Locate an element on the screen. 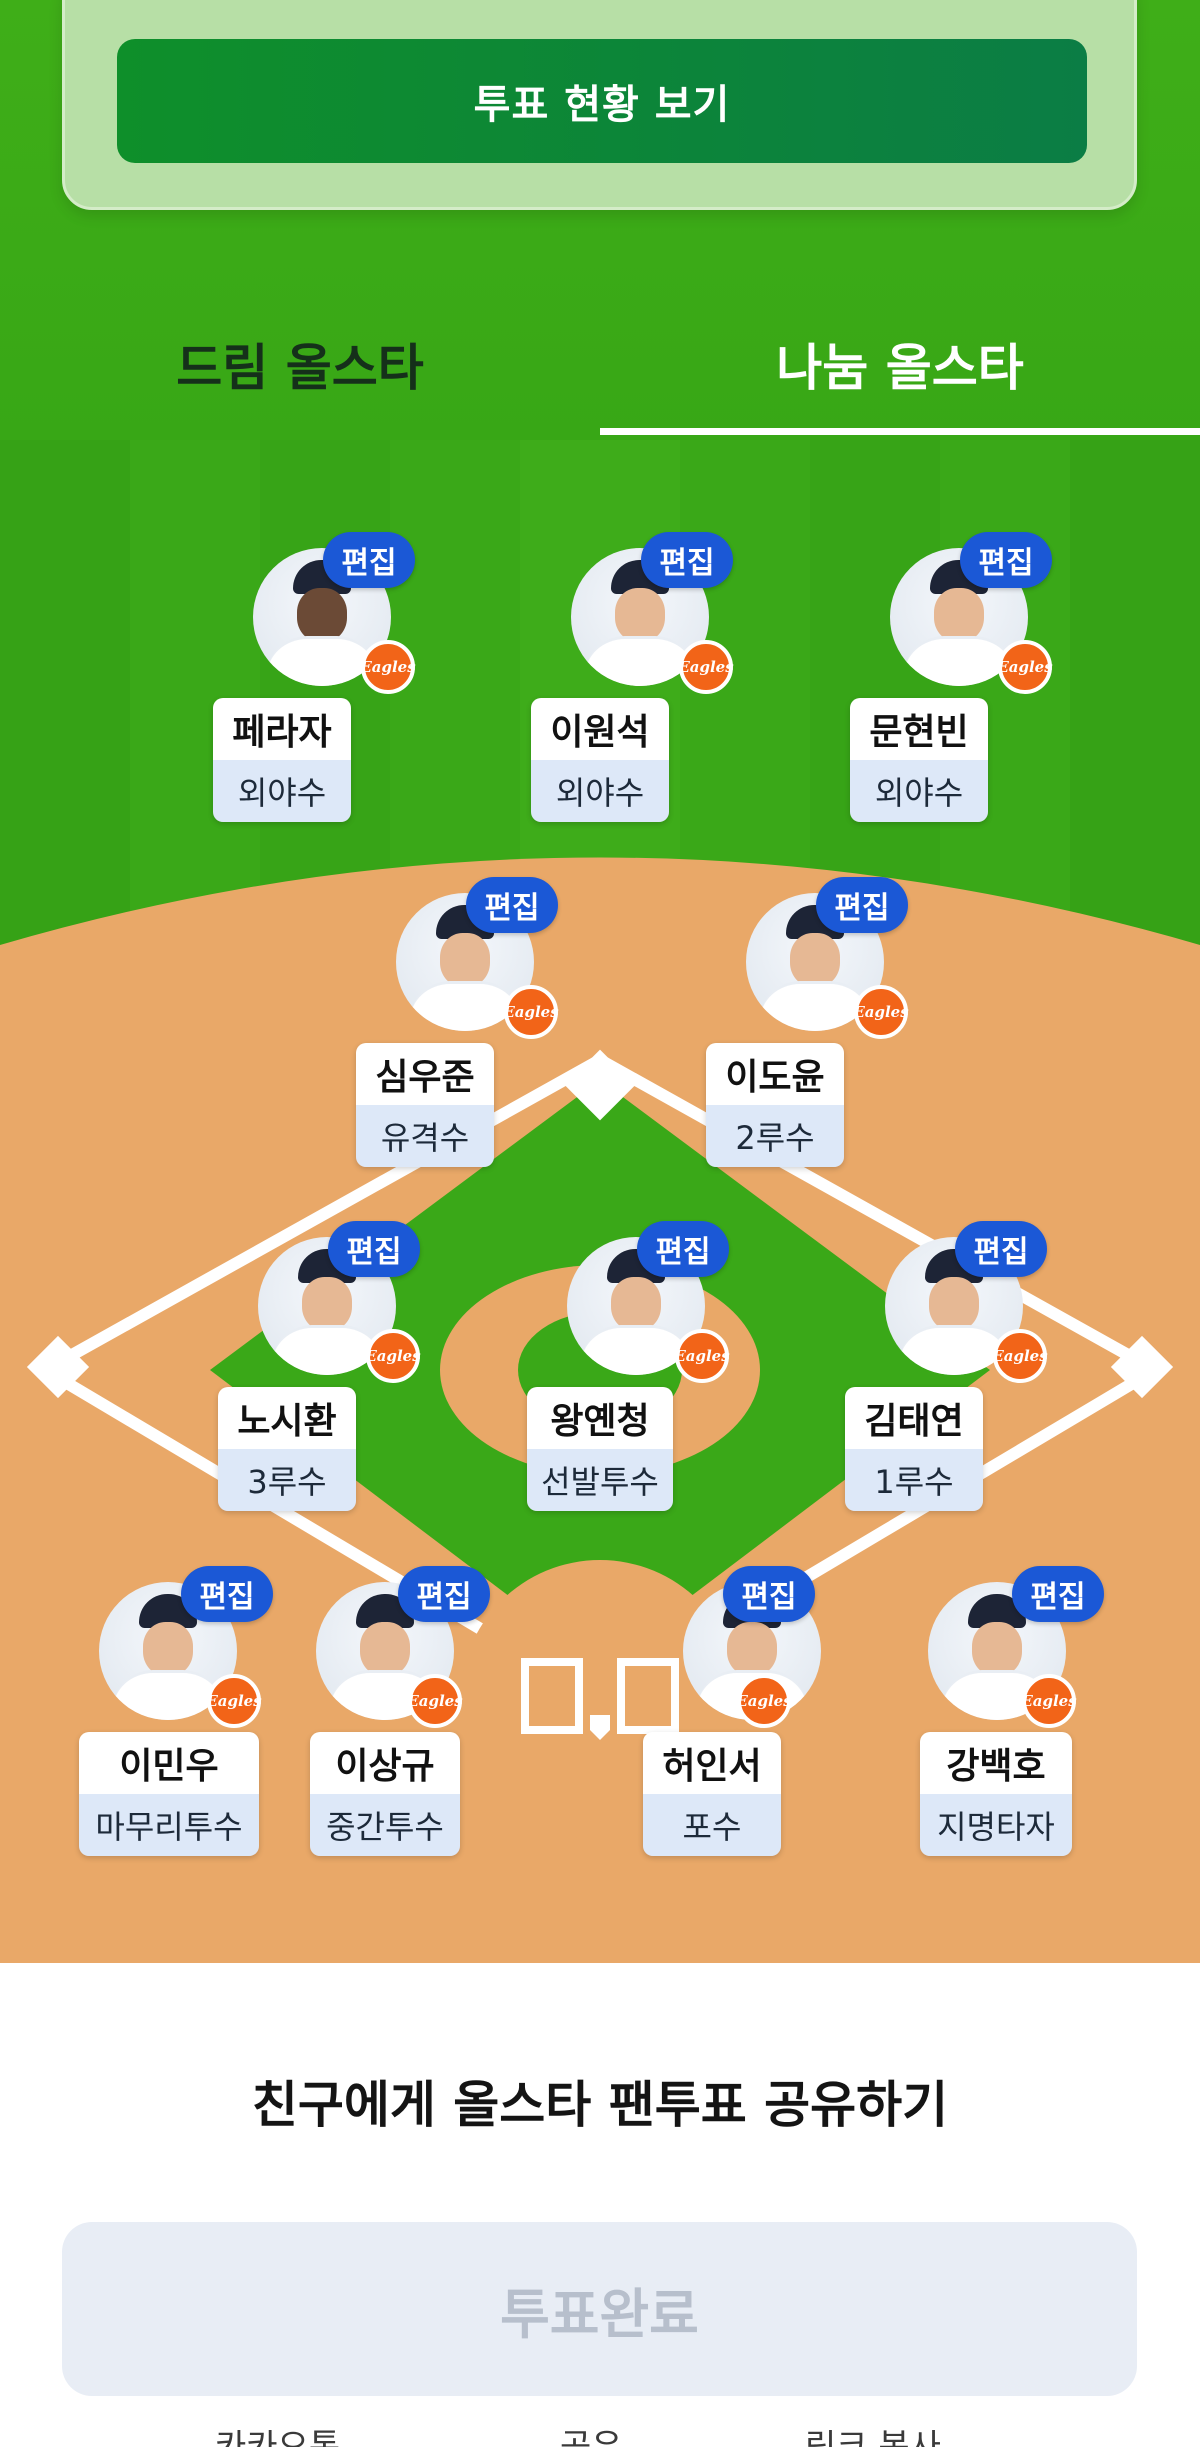 Image resolution: width=1200 pixels, height=2447 pixels. player-info: 이도윤 2루수 is located at coordinates (775, 1105).